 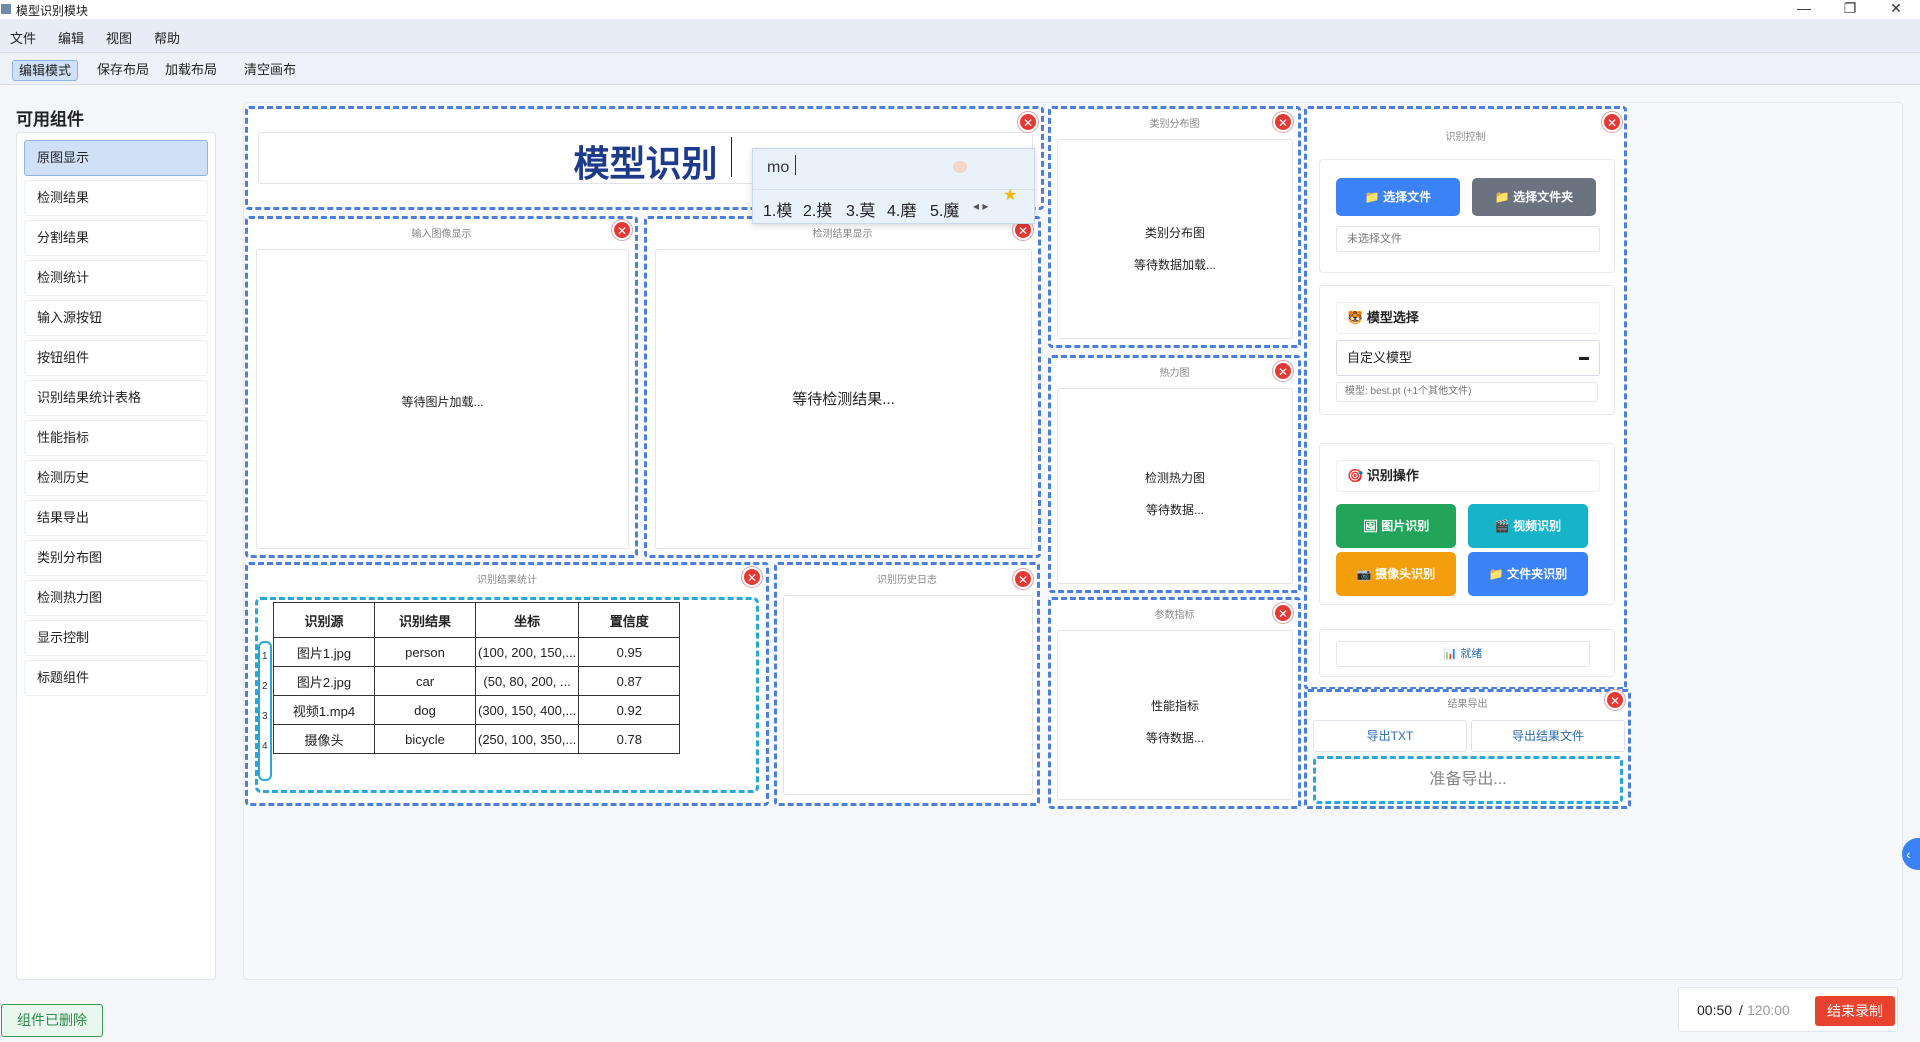 I want to click on clear-canvas-button: 清空画布, so click(x=270, y=69).